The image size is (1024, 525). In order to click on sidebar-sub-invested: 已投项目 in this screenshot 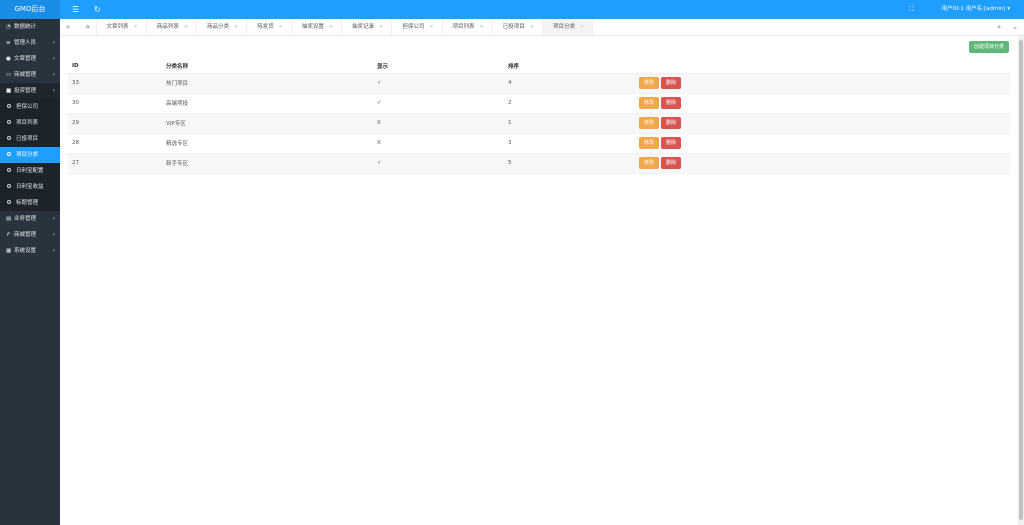, I will do `click(30, 139)`.